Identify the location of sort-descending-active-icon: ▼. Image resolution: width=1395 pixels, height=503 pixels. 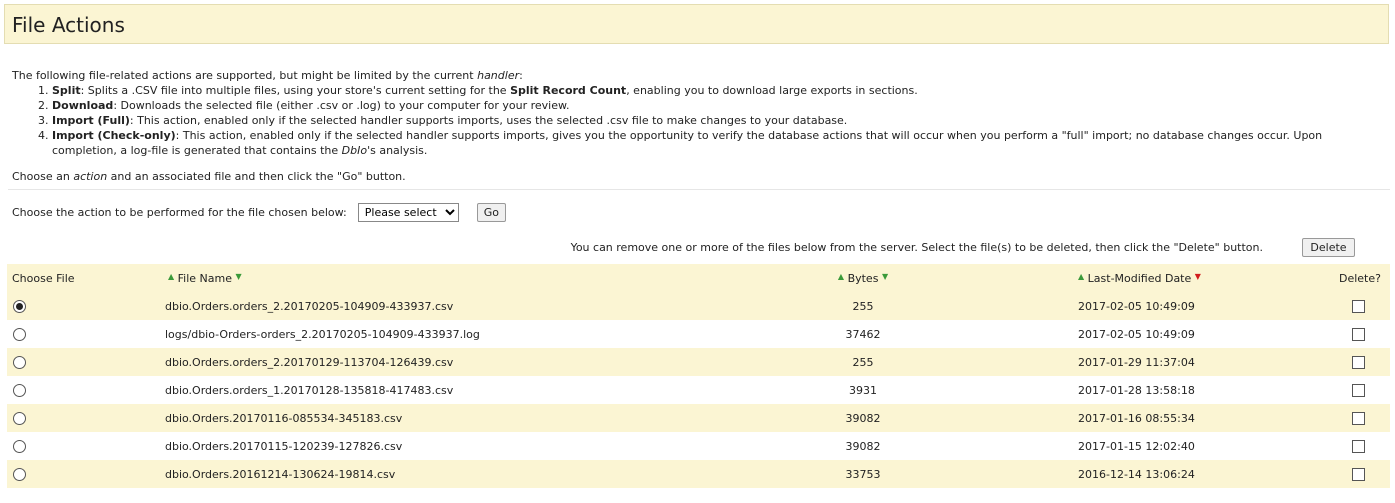
(1198, 276).